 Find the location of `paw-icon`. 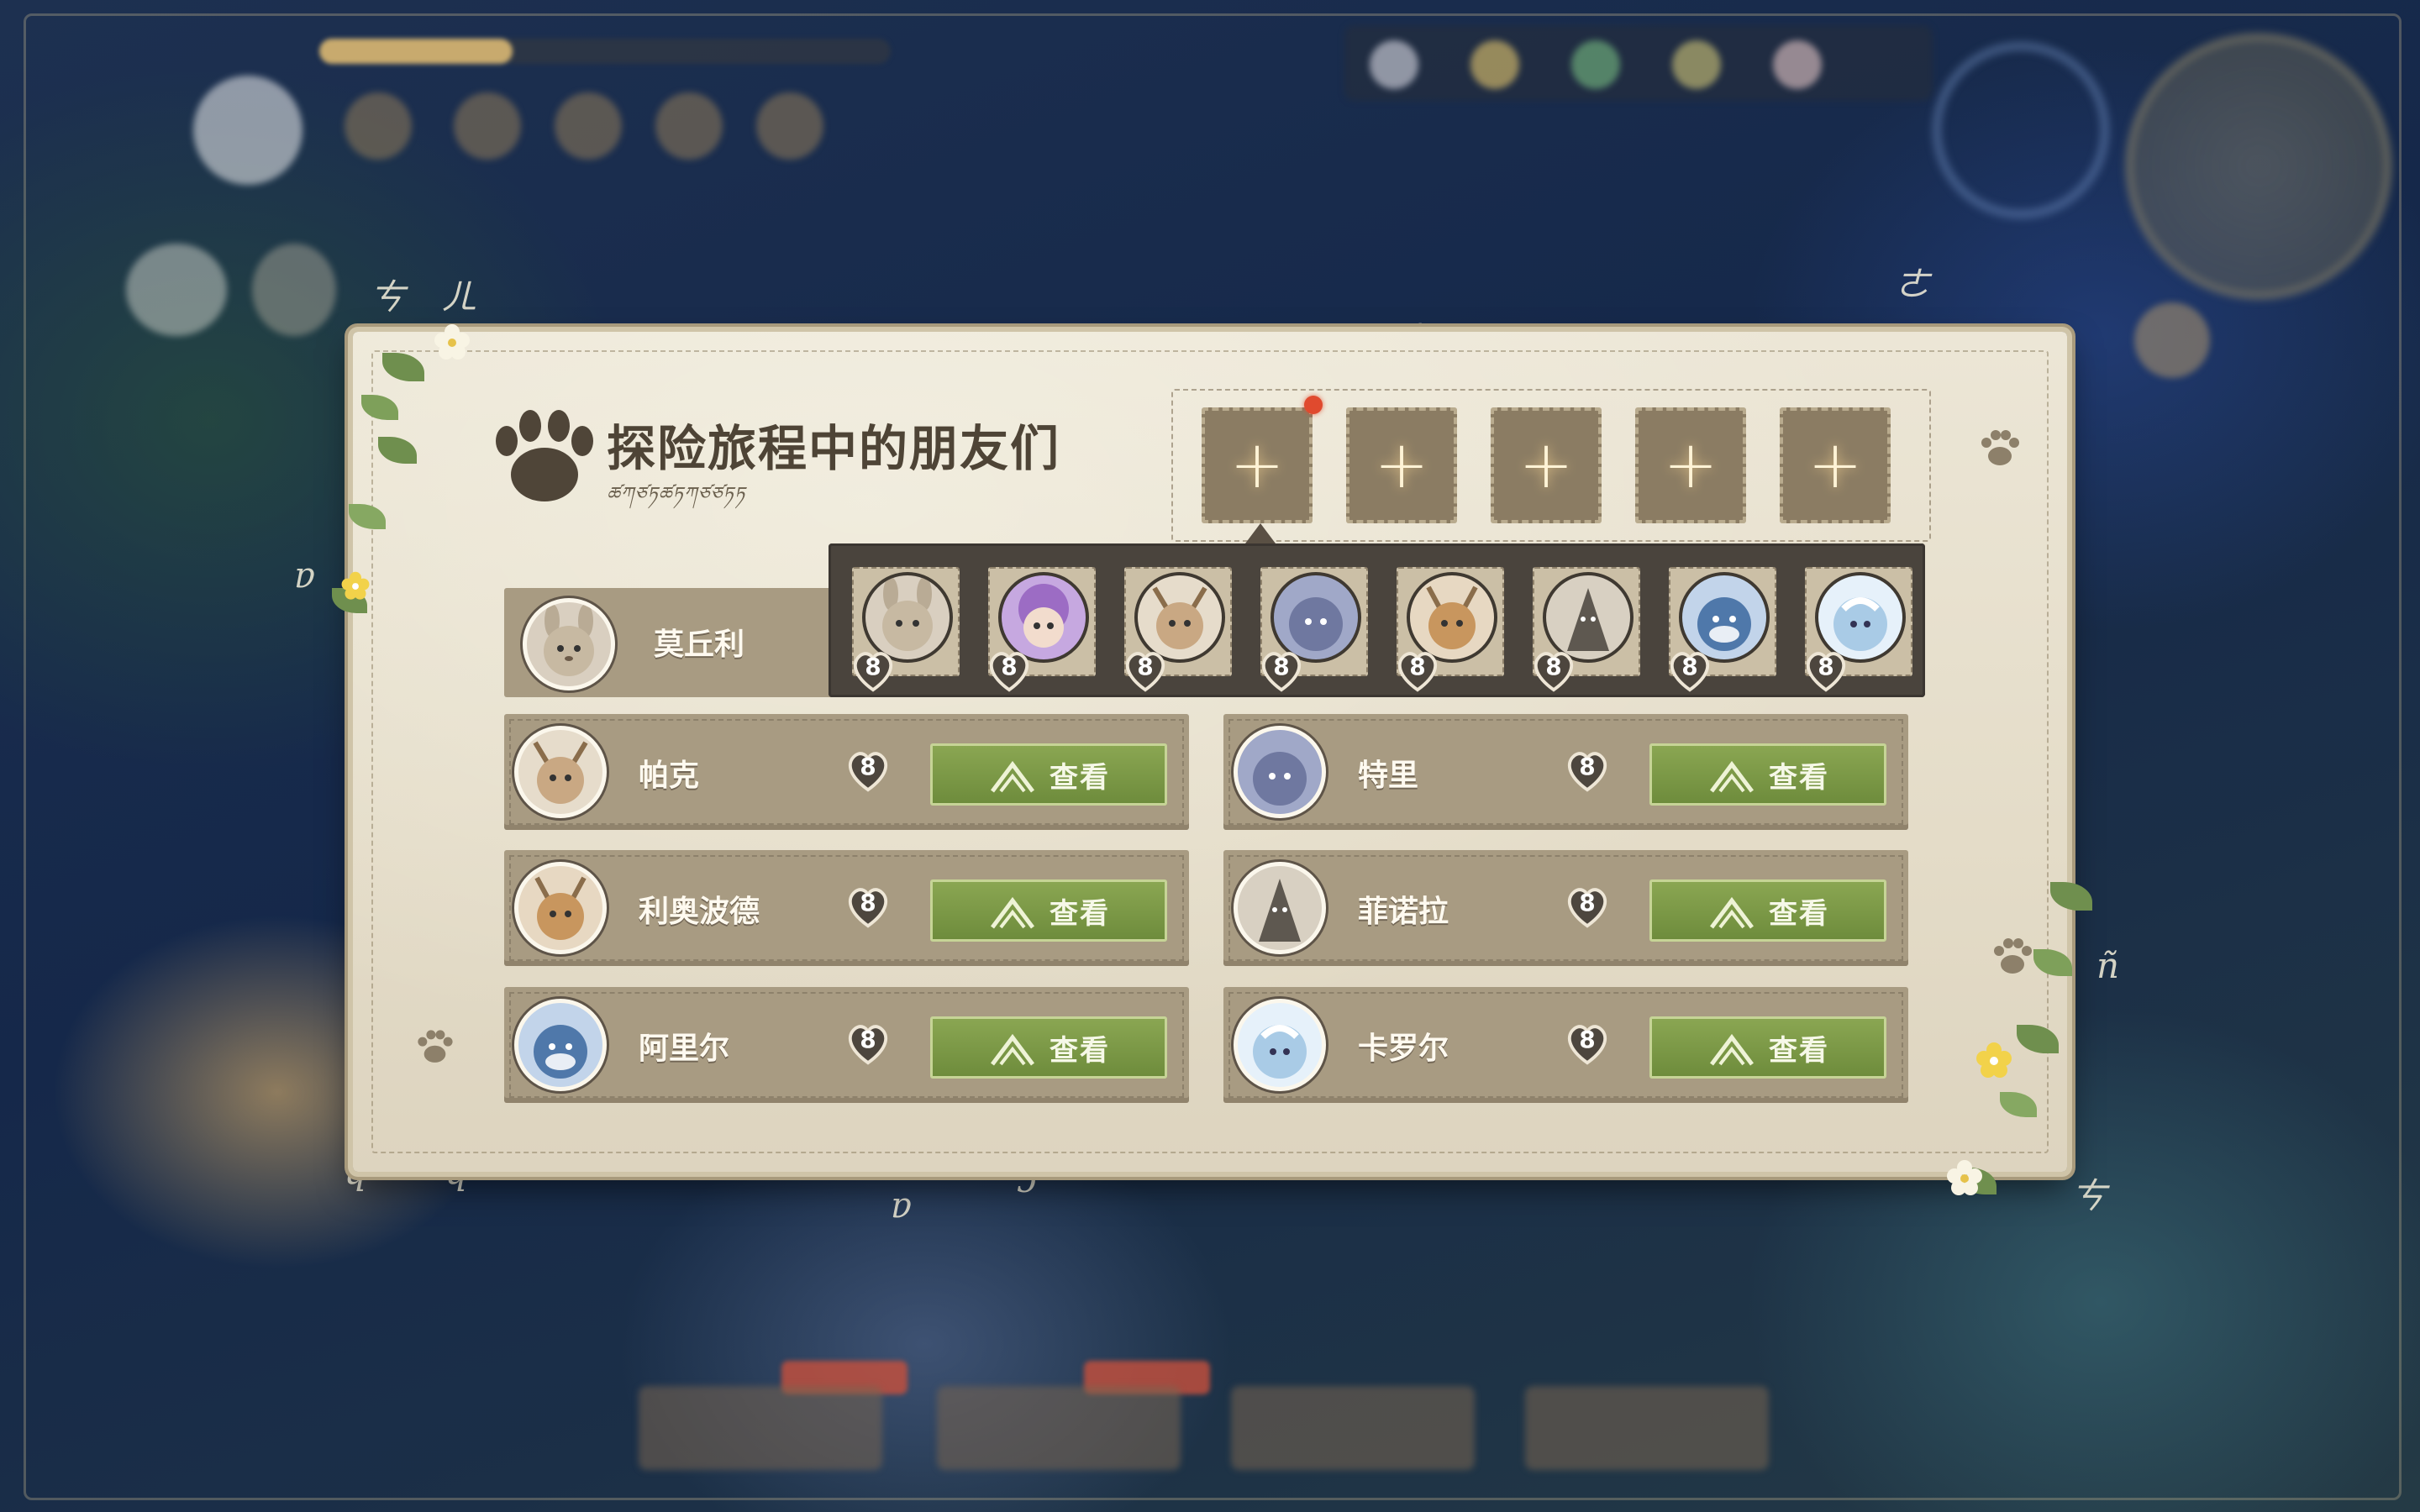

paw-icon is located at coordinates (544, 455).